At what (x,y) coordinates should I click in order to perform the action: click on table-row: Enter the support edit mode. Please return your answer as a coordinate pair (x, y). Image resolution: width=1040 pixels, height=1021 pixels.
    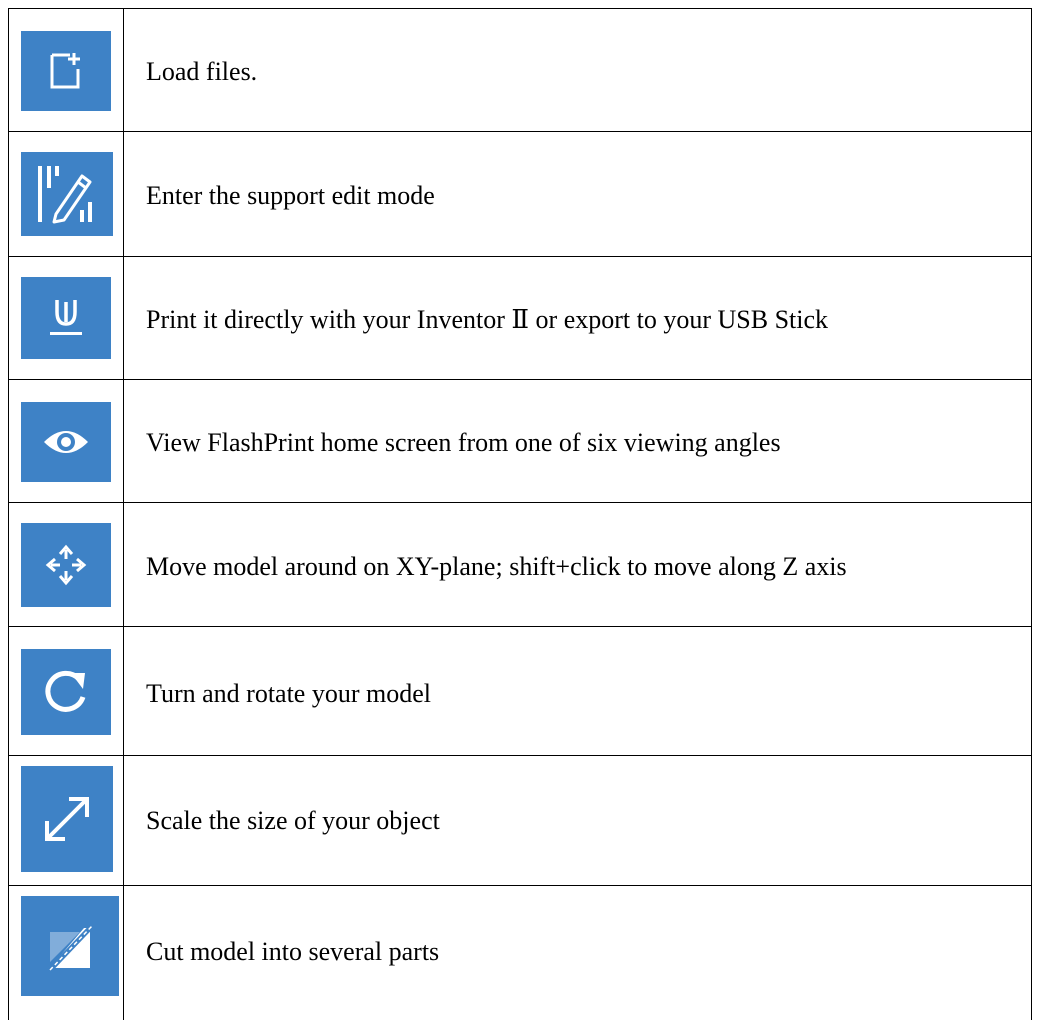
    Looking at the image, I should click on (520, 194).